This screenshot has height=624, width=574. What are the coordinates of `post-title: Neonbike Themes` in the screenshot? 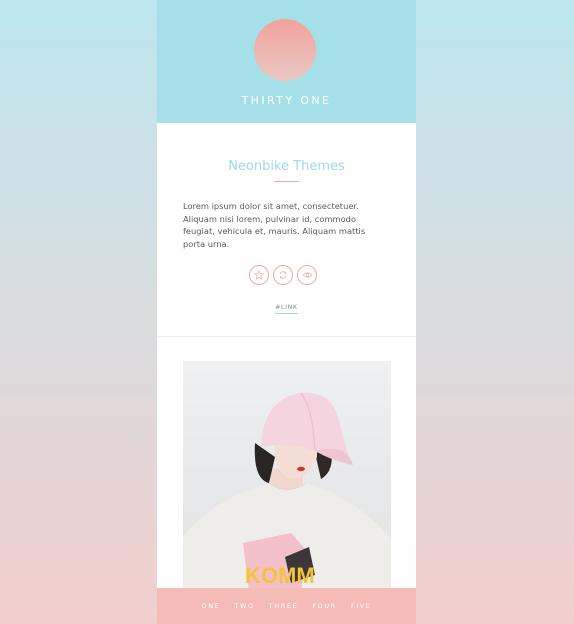 It's located at (286, 166).